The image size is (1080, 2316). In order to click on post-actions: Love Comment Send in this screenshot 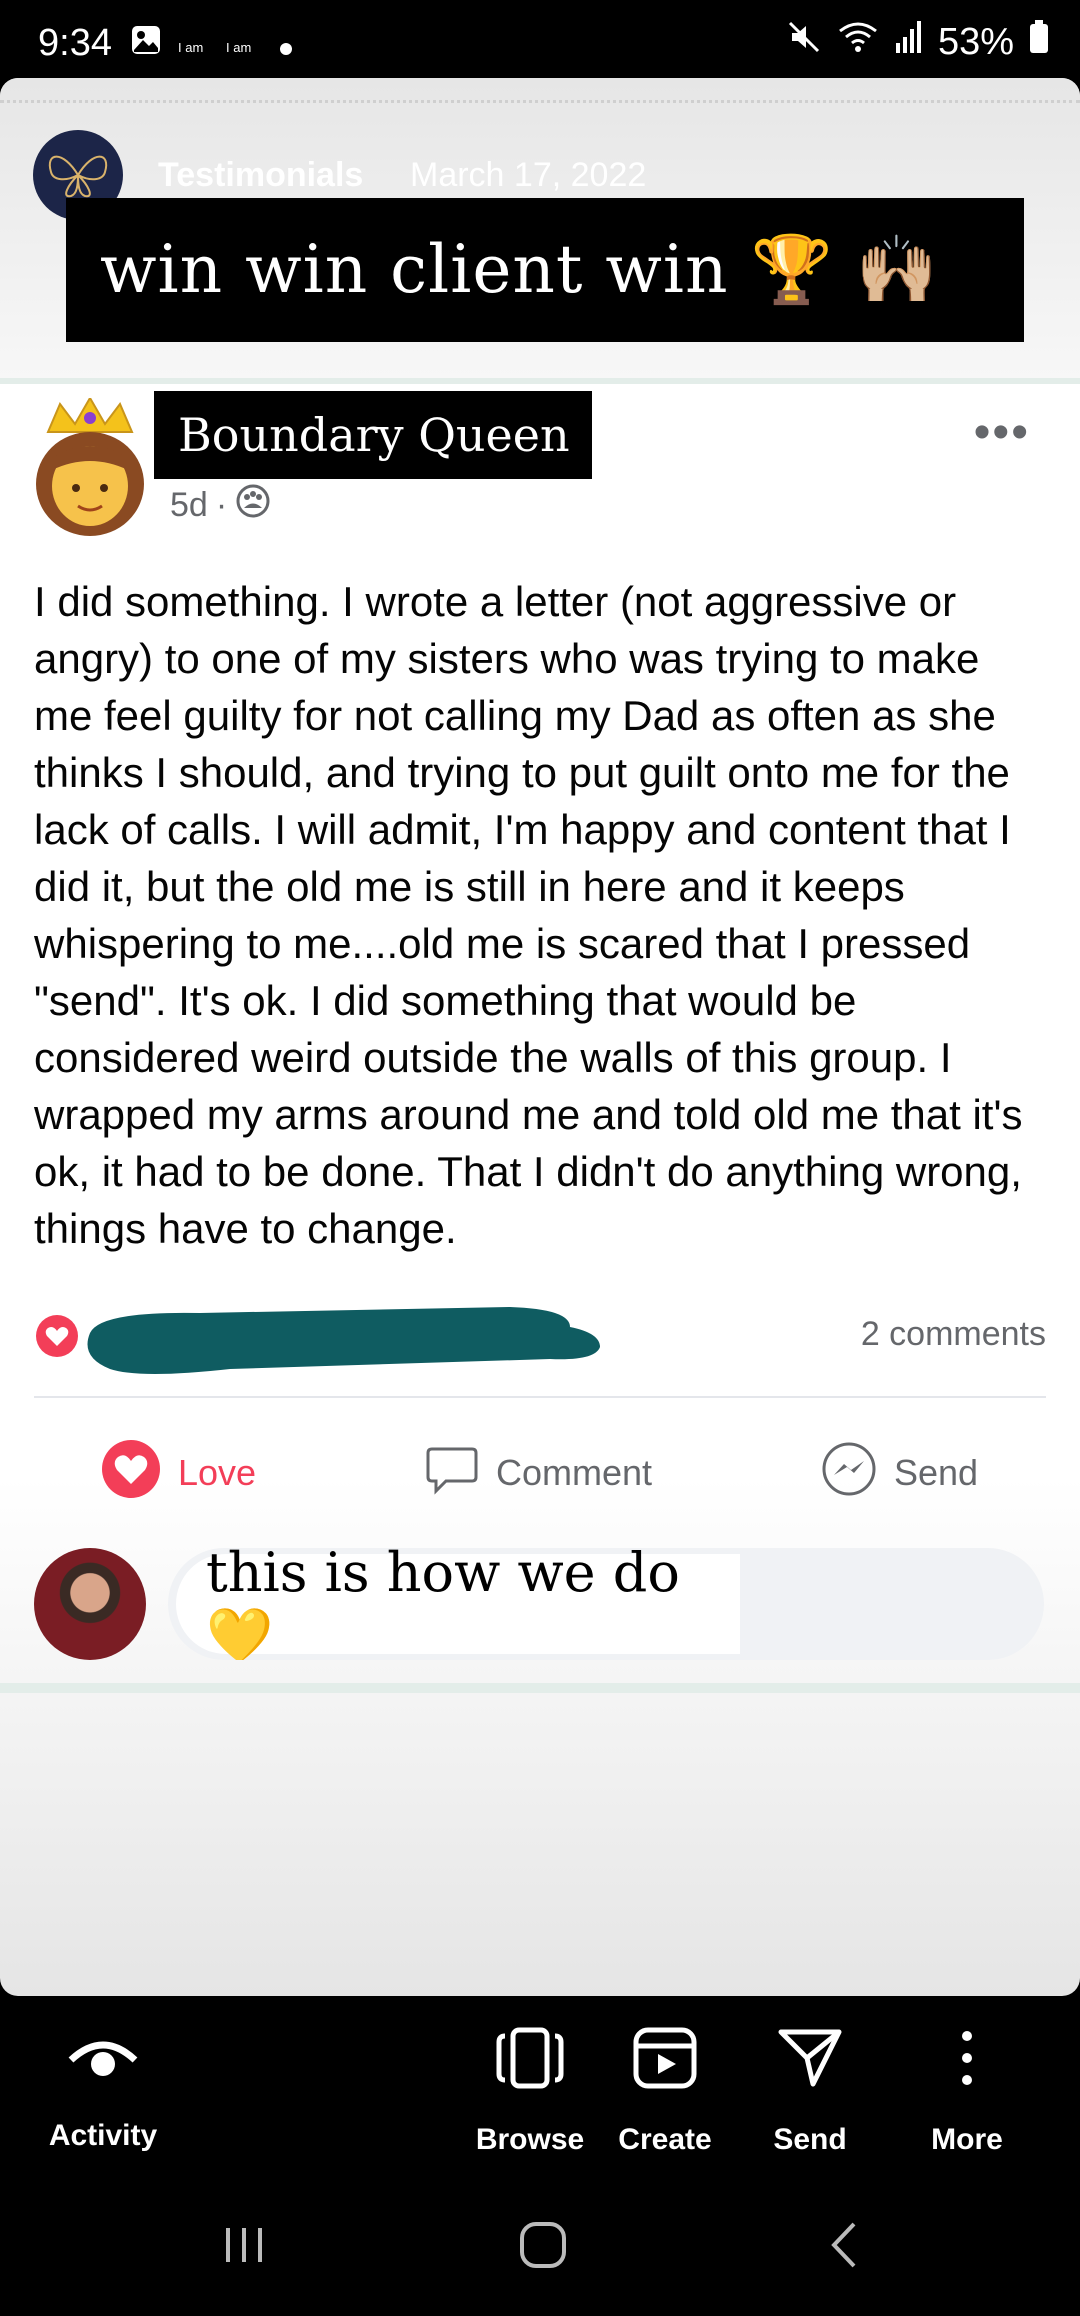, I will do `click(540, 1473)`.